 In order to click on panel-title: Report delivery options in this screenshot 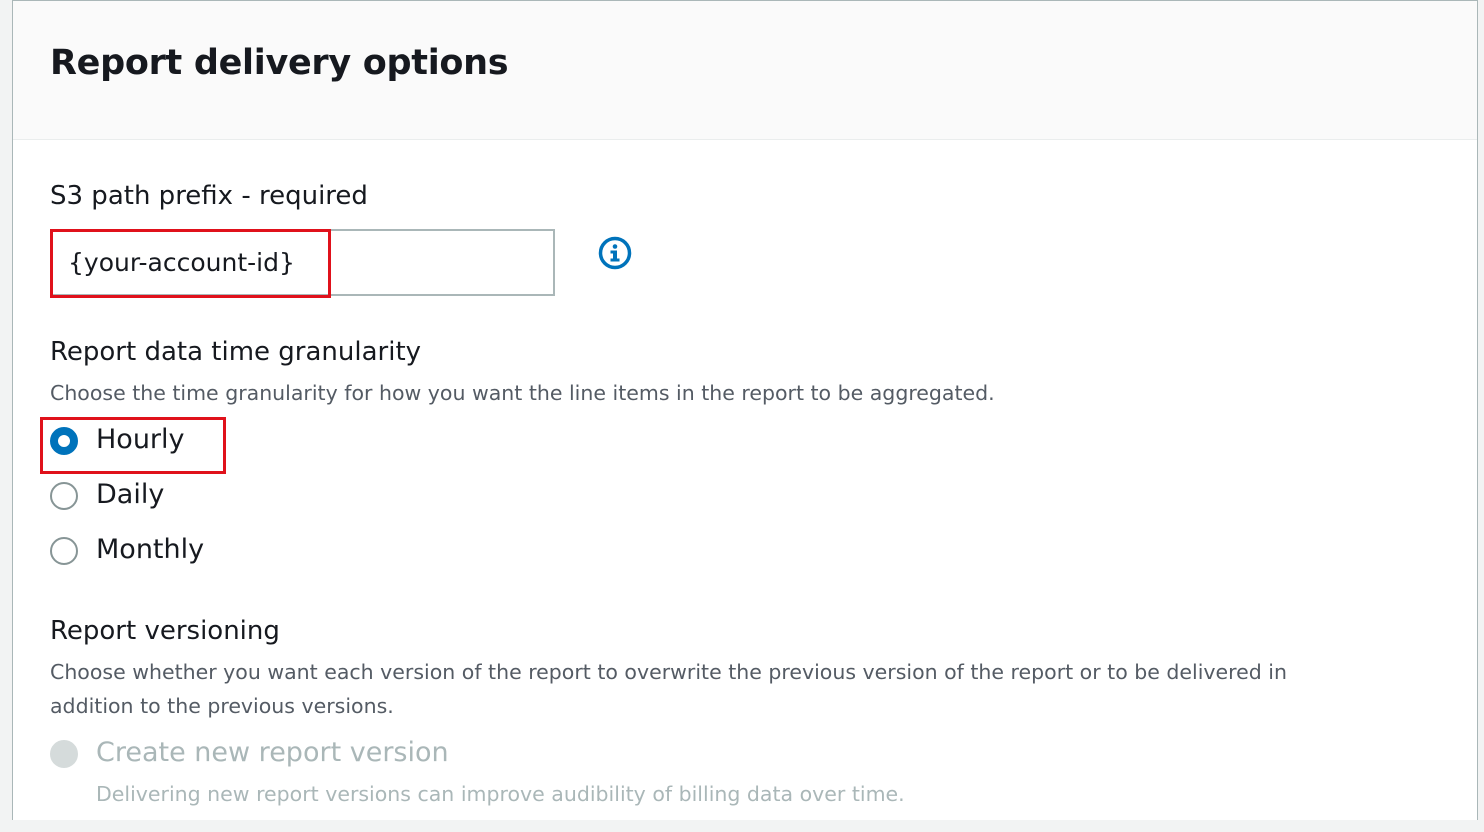, I will do `click(279, 63)`.